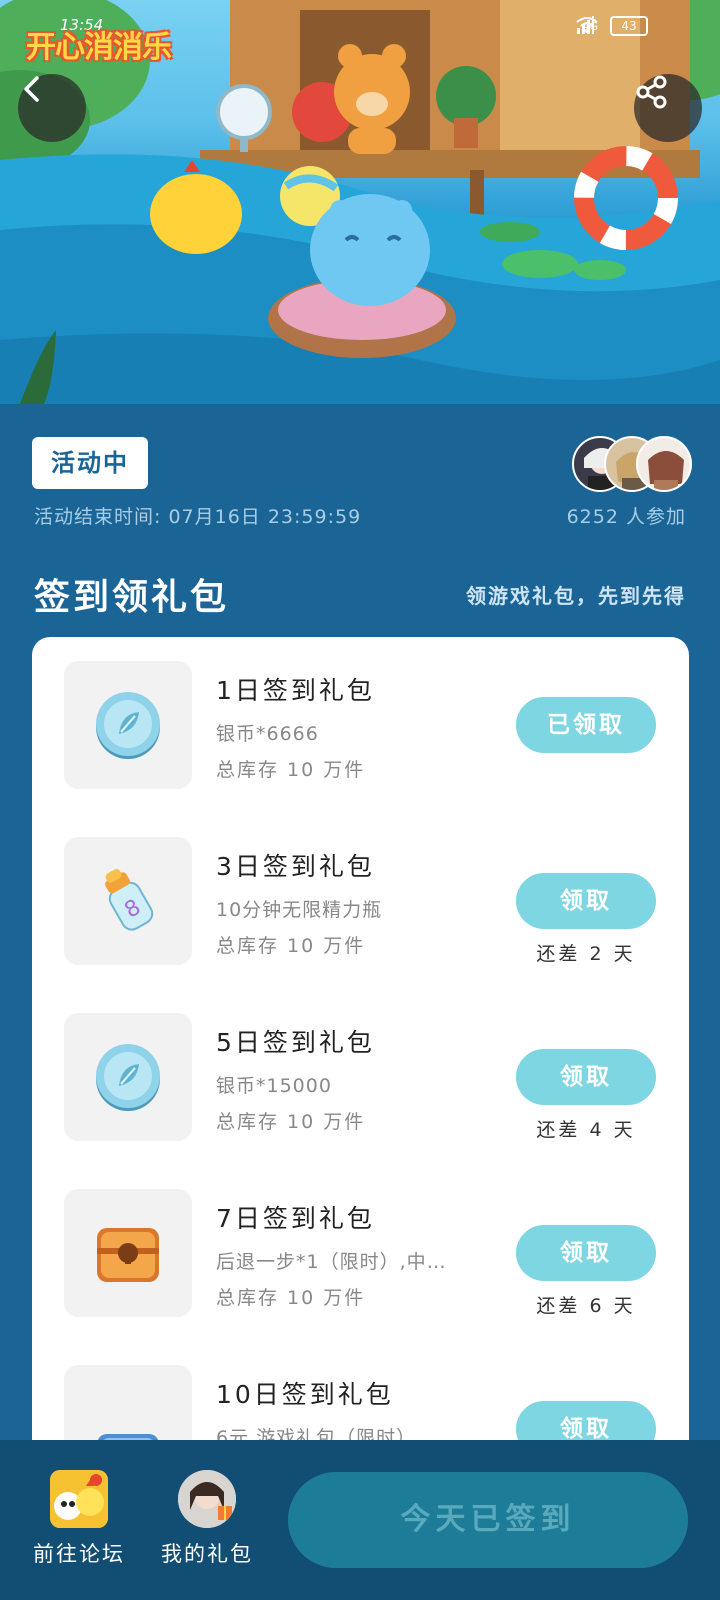 This screenshot has height=1600, width=720. Describe the element at coordinates (651, 92) in the screenshot. I see `share-icon` at that location.